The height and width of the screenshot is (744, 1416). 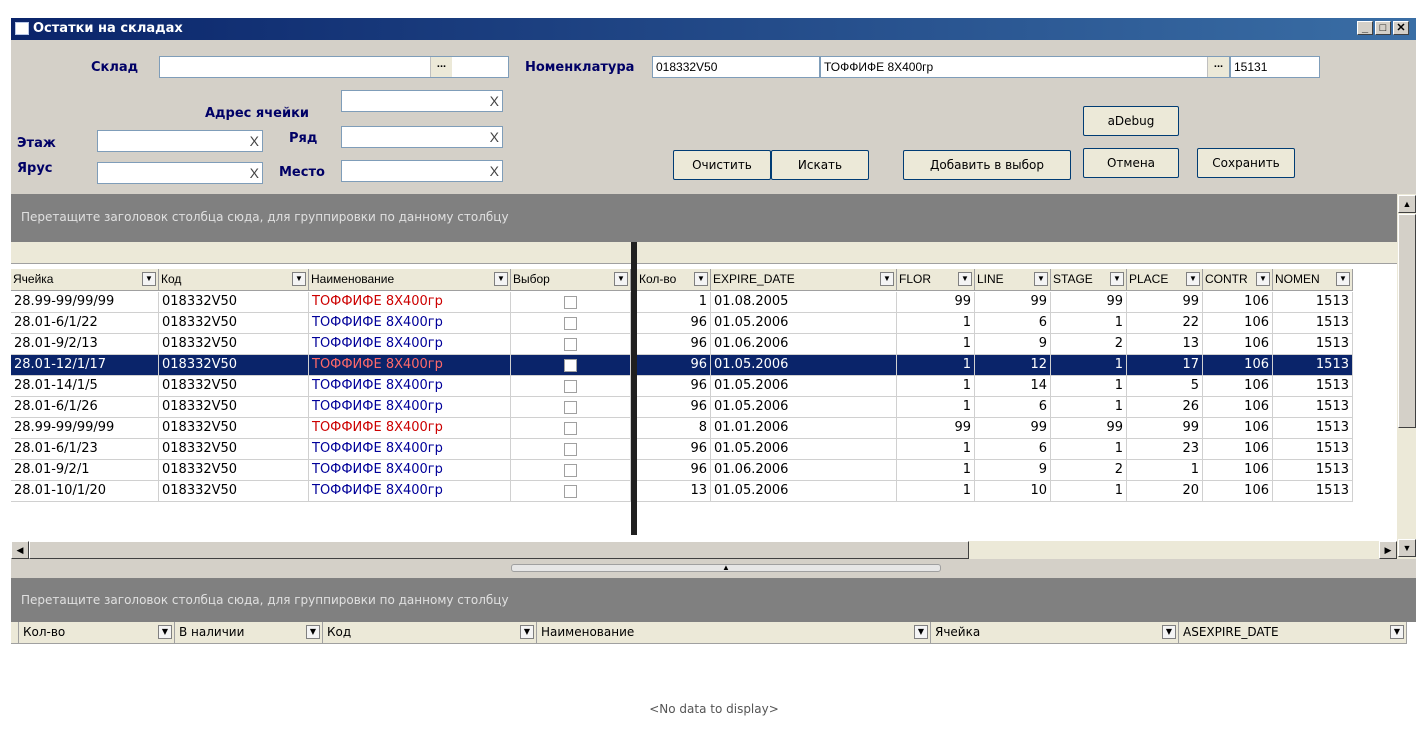 What do you see at coordinates (1165, 323) in the screenshot?
I see `cell-place: 22` at bounding box center [1165, 323].